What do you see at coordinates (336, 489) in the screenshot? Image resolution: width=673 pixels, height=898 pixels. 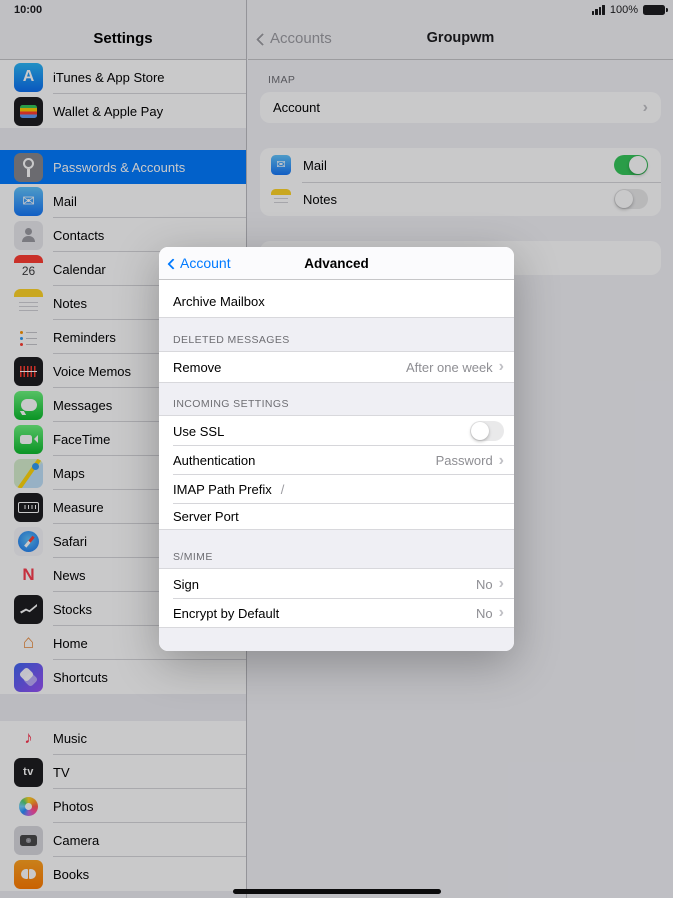 I see `imap-path-prefix-row: IMAP Path Prefix /` at bounding box center [336, 489].